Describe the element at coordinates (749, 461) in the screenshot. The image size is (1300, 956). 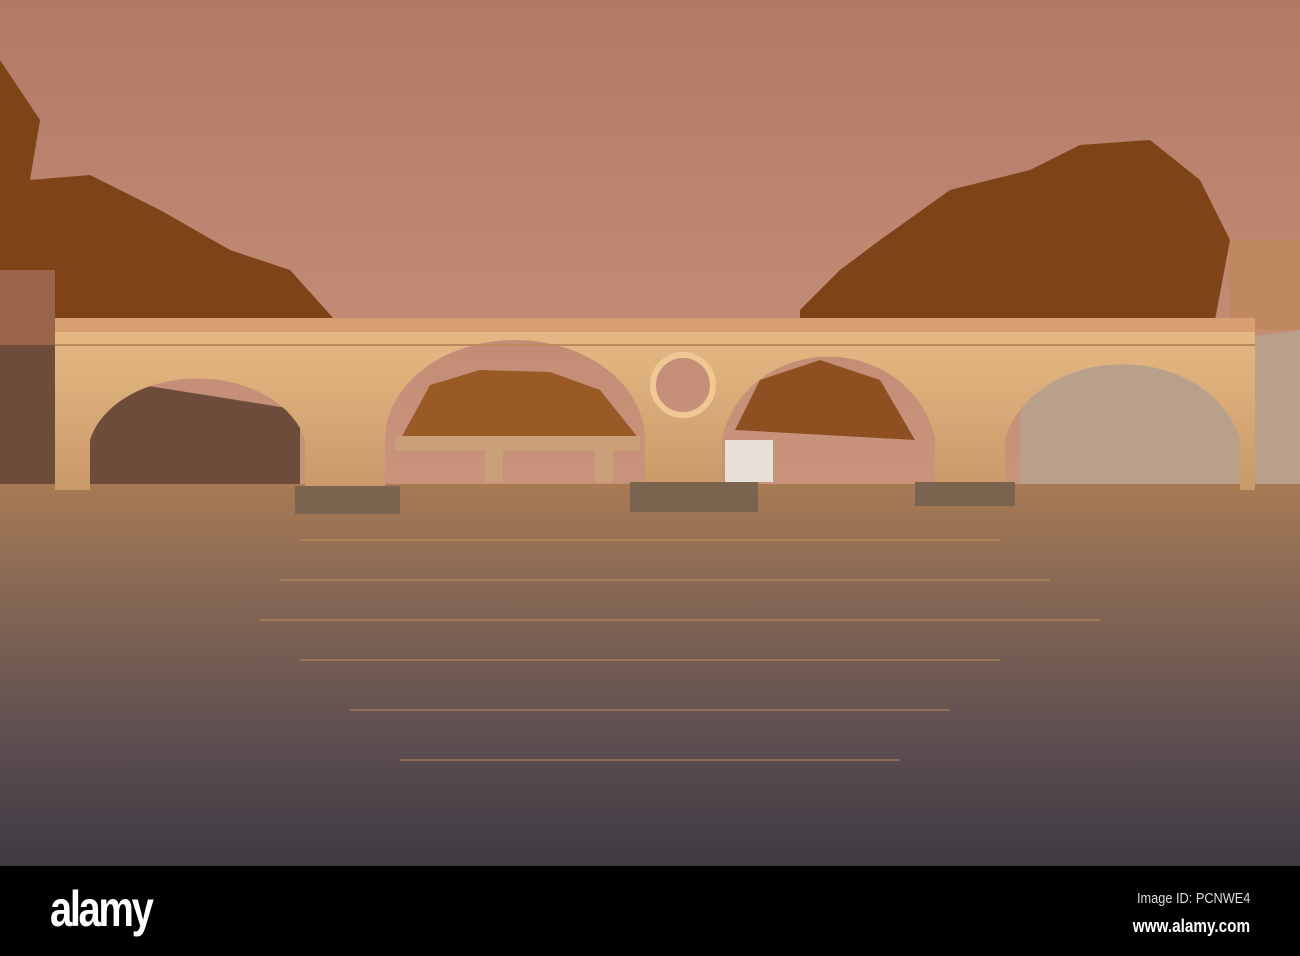
I see `boat` at that location.